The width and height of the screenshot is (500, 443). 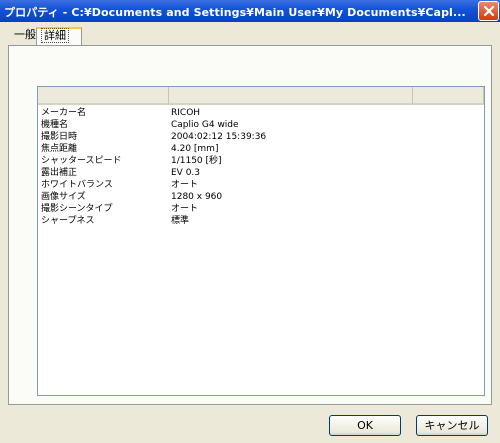 I want to click on property-name: 露出補正, so click(x=59, y=173).